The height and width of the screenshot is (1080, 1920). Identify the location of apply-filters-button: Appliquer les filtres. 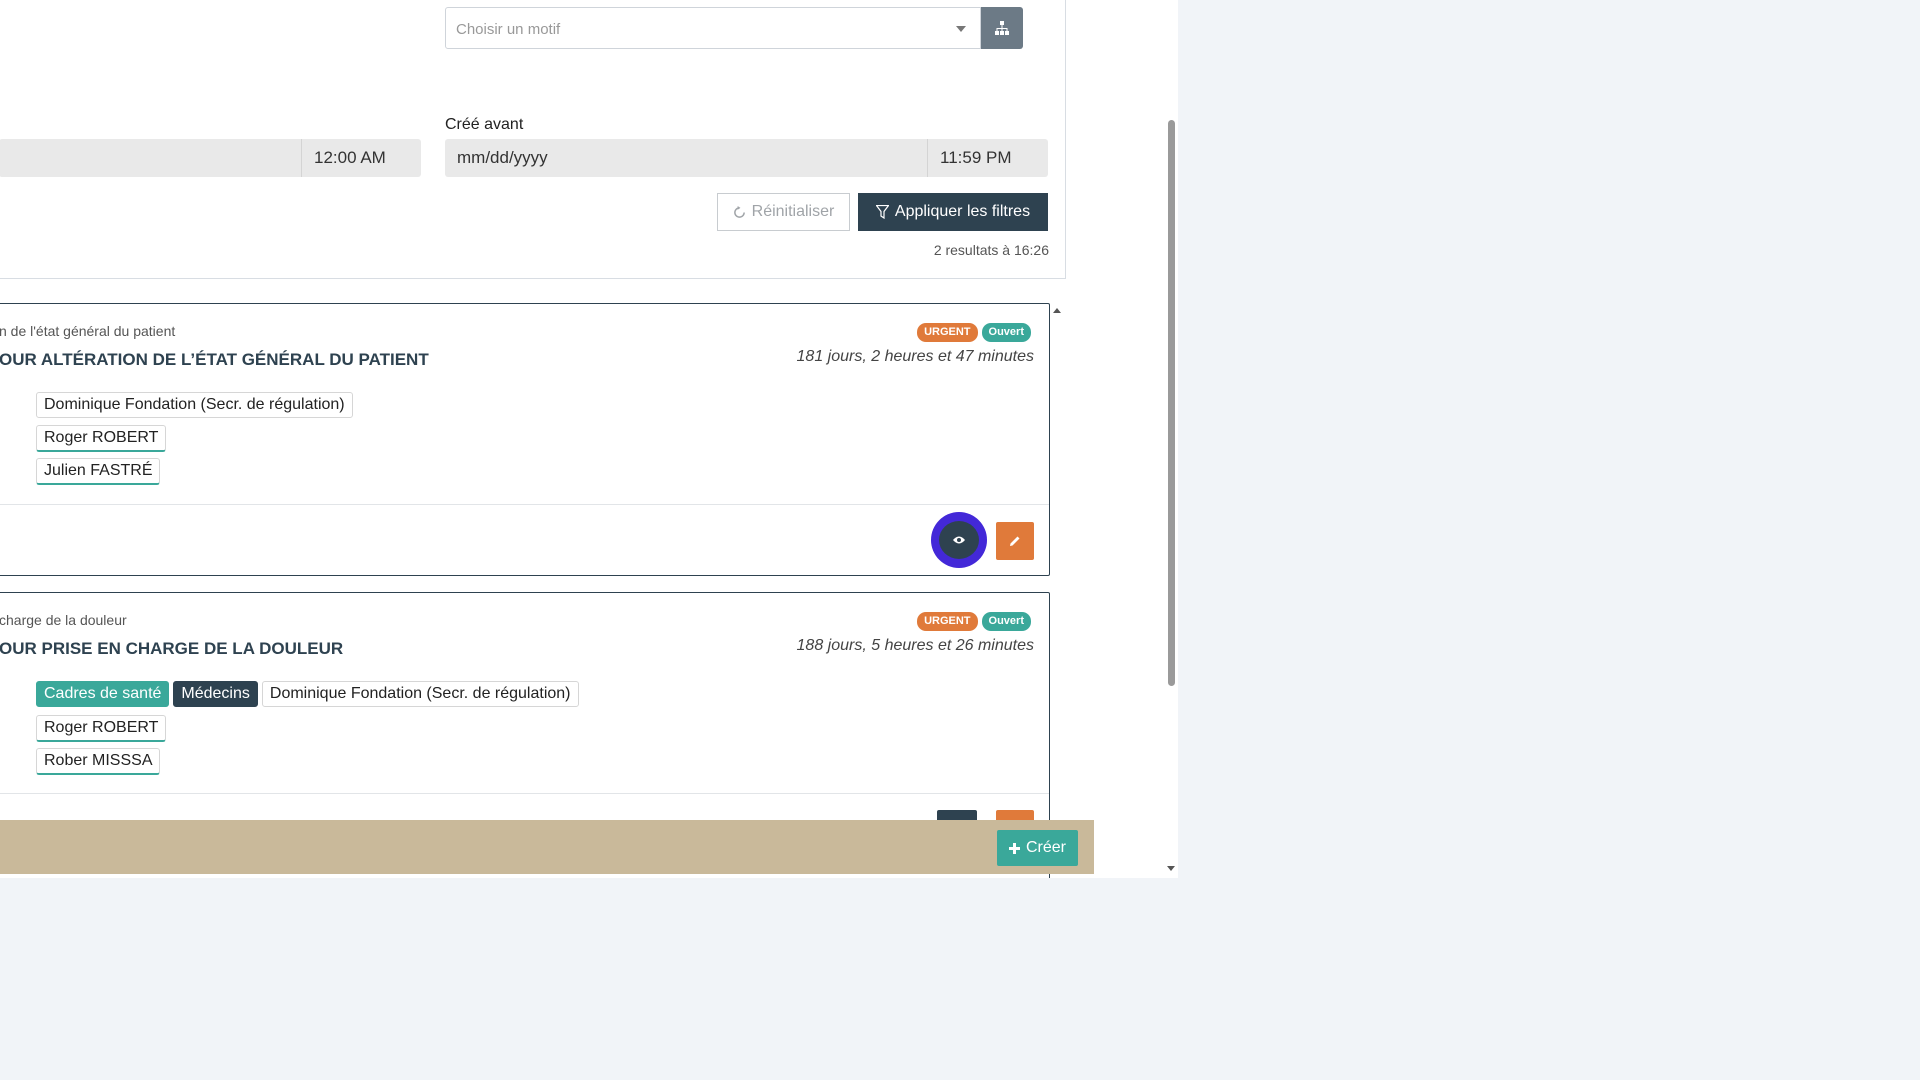
(953, 212).